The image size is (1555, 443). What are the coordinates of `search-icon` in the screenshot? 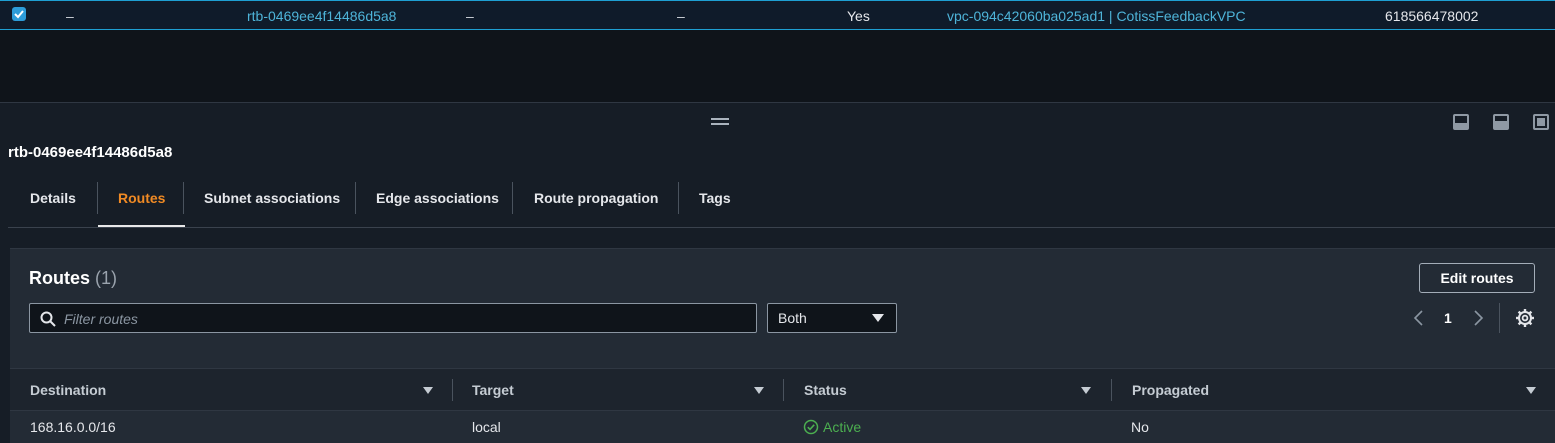 It's located at (48, 319).